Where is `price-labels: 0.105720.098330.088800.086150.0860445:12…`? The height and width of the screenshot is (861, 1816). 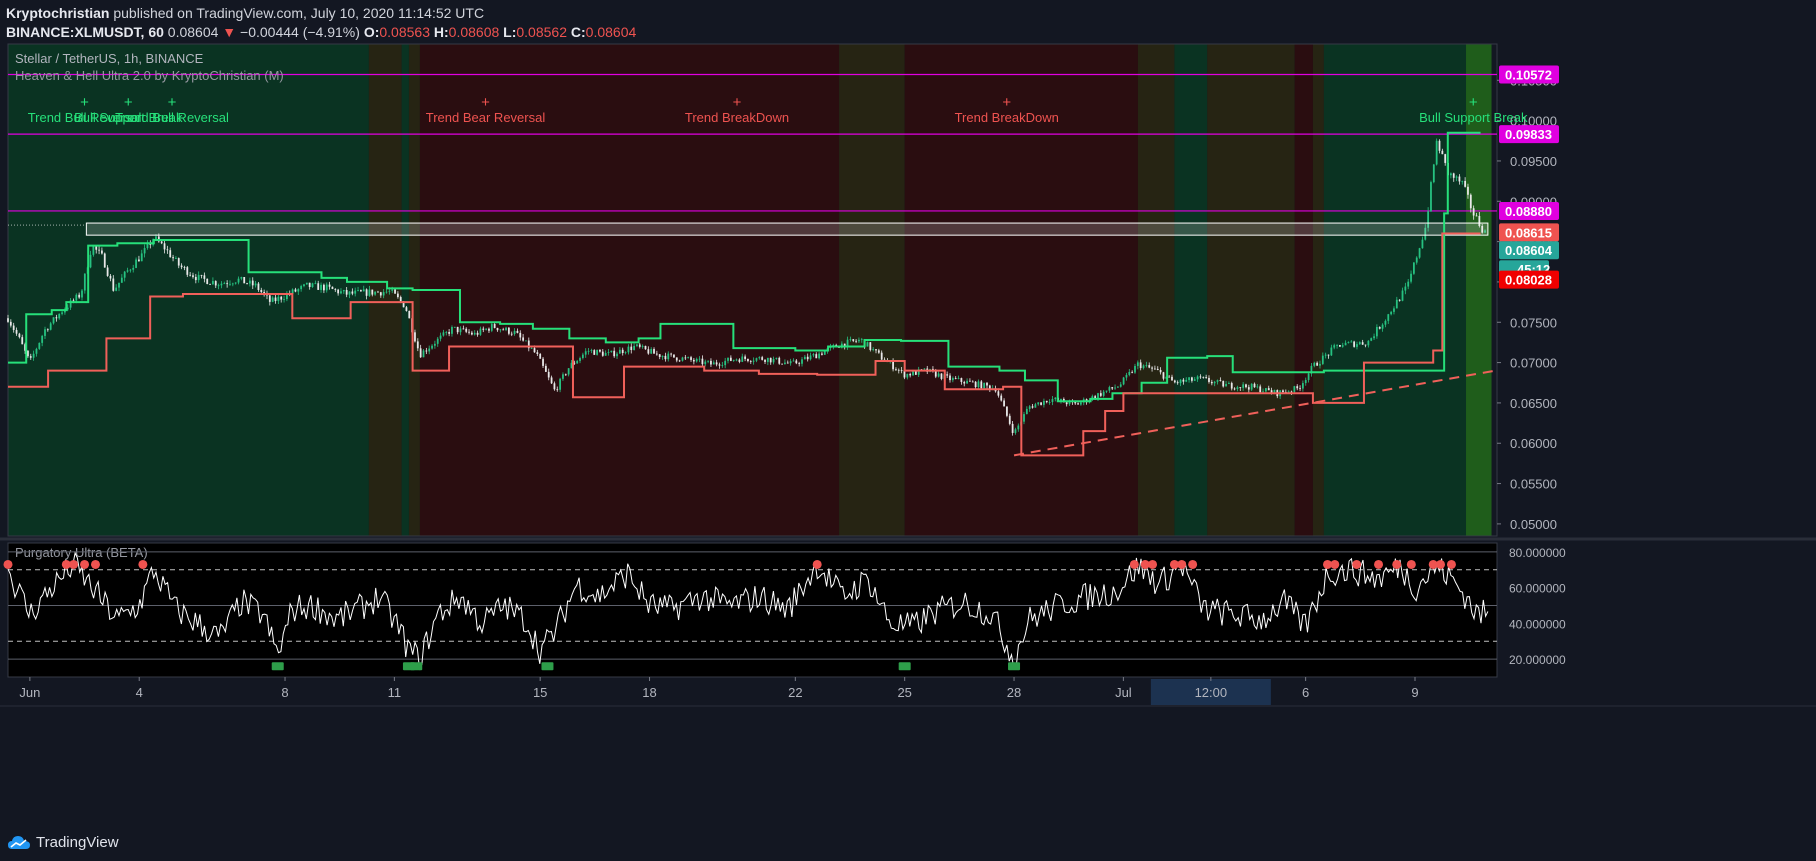 price-labels: 0.105720.098330.088800.086150.0860445:12… is located at coordinates (1529, 177).